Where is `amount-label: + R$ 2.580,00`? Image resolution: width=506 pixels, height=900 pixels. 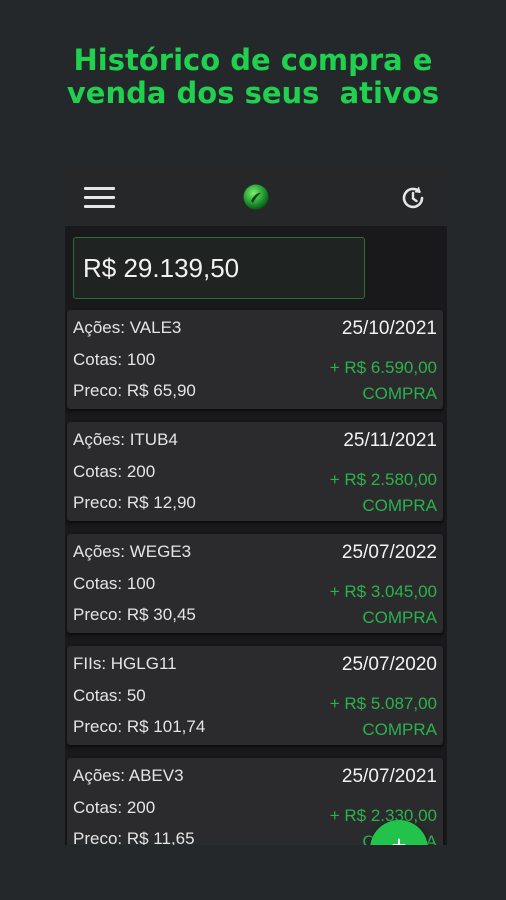 amount-label: + R$ 2.580,00 is located at coordinates (383, 479).